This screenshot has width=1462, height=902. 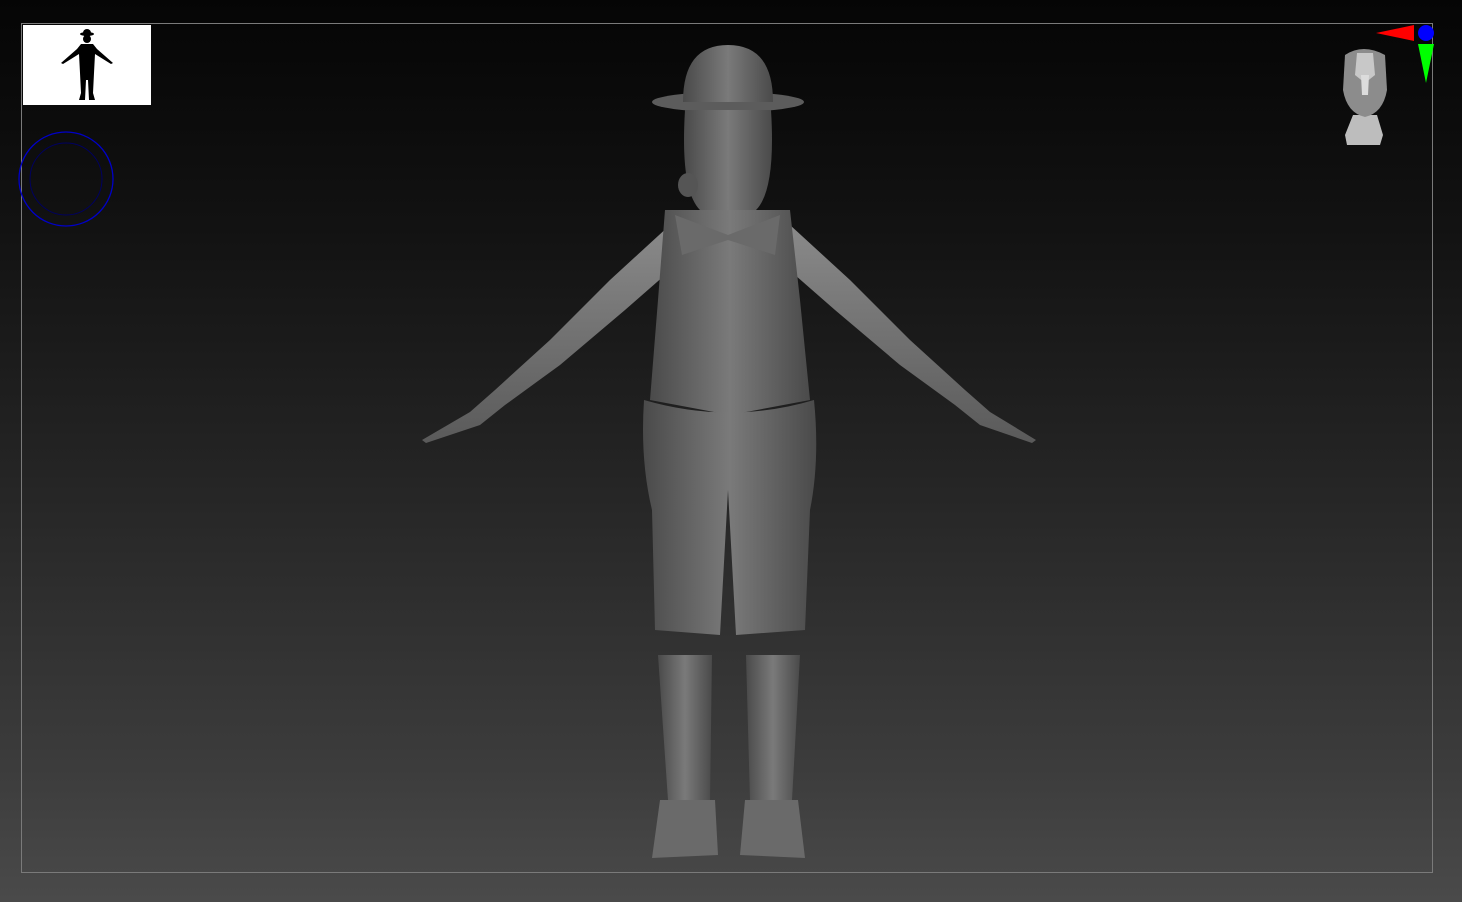 I want to click on model-silhouette-icon, so click(x=87, y=64).